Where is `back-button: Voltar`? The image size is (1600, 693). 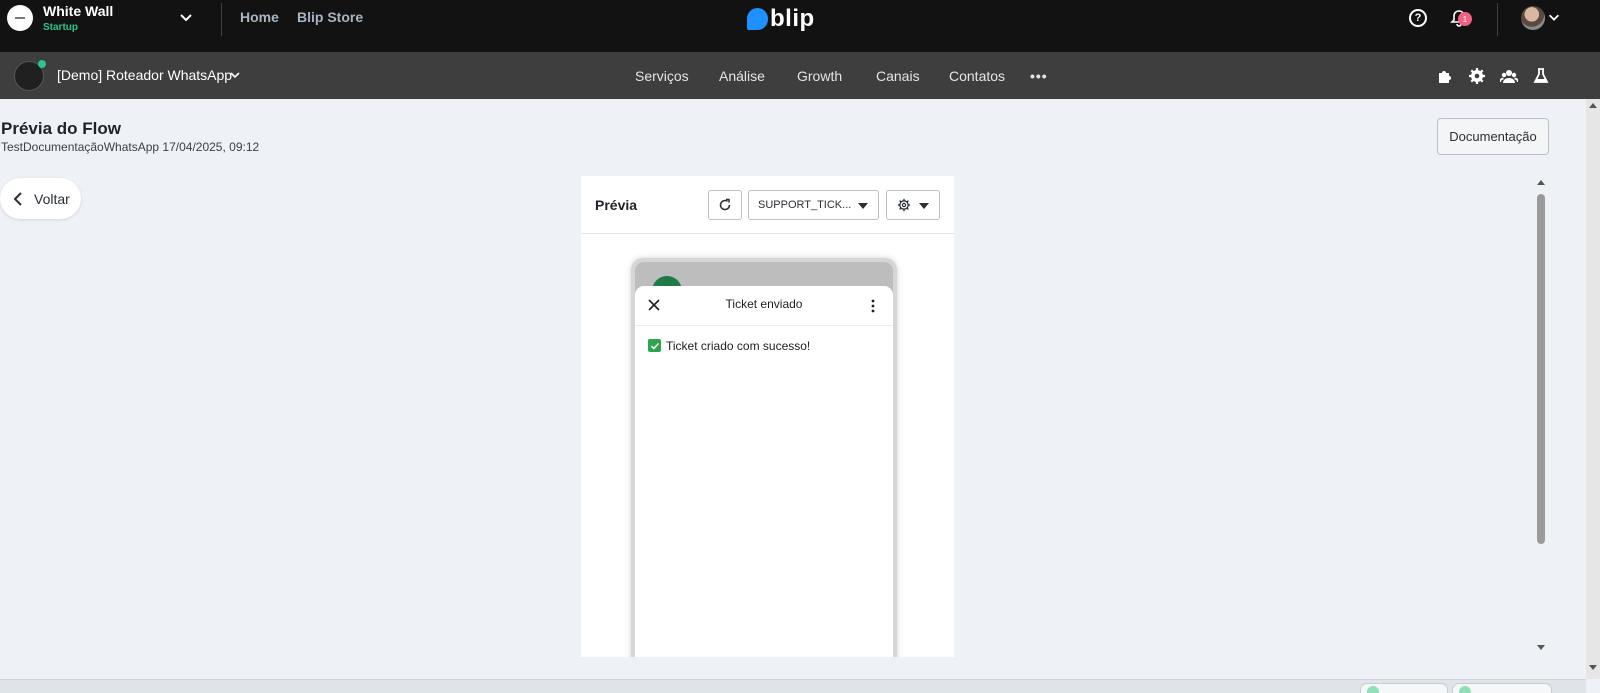
back-button: Voltar is located at coordinates (40, 198).